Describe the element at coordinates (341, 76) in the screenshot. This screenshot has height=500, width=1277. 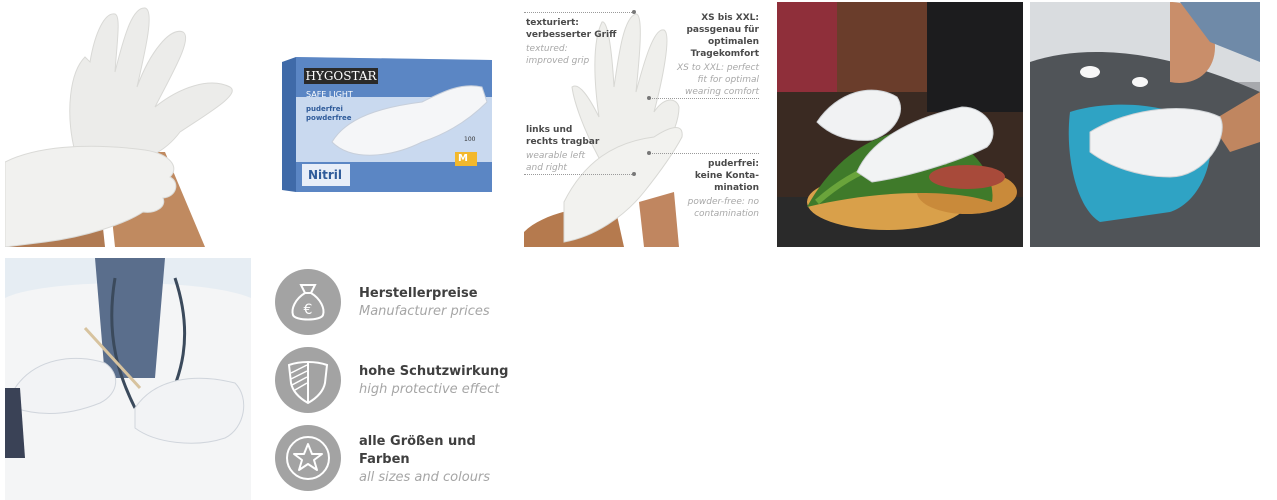
I see `brand-logo: HYGOSTAR` at that location.